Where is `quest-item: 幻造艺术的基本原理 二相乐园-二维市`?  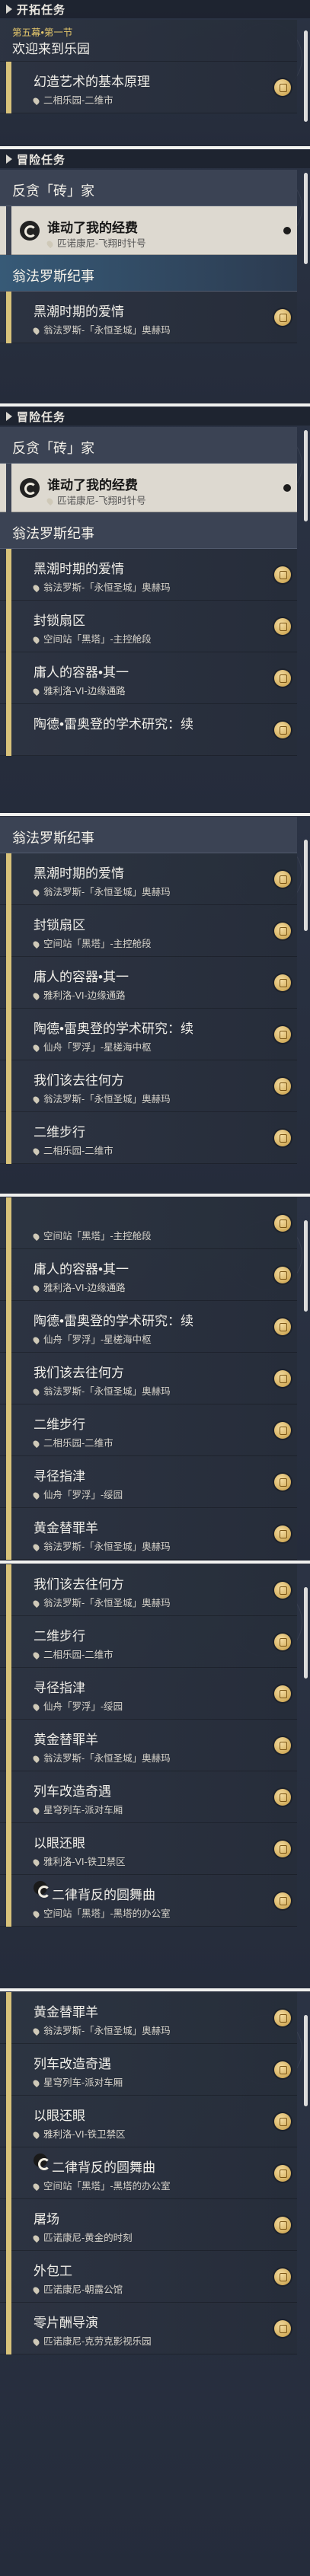
quest-item: 幻造艺术的基本原理 二相乐园-二维市 is located at coordinates (148, 87).